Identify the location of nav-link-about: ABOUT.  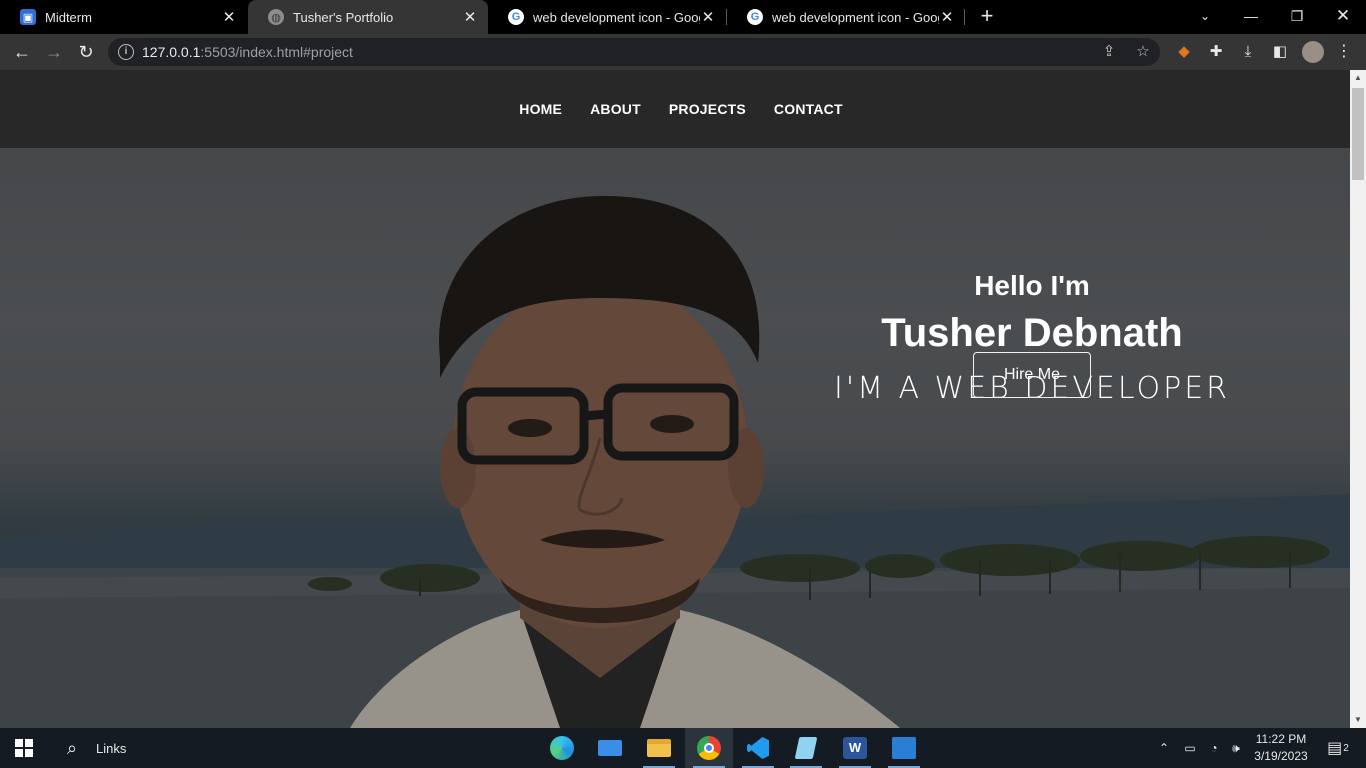
(615, 109).